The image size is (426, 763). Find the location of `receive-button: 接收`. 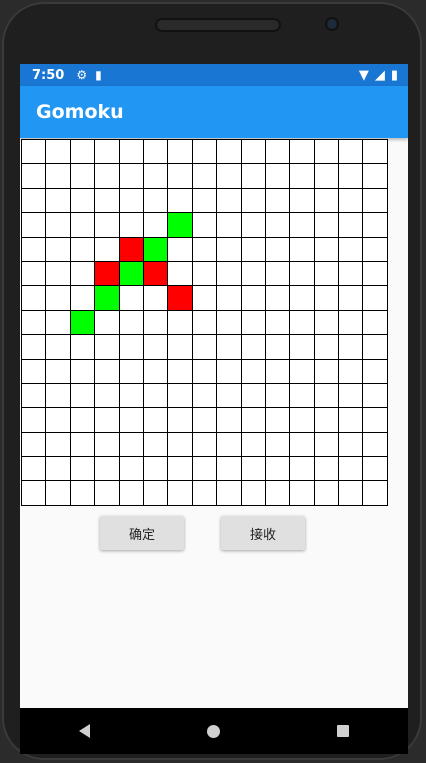

receive-button: 接收 is located at coordinates (263, 533).